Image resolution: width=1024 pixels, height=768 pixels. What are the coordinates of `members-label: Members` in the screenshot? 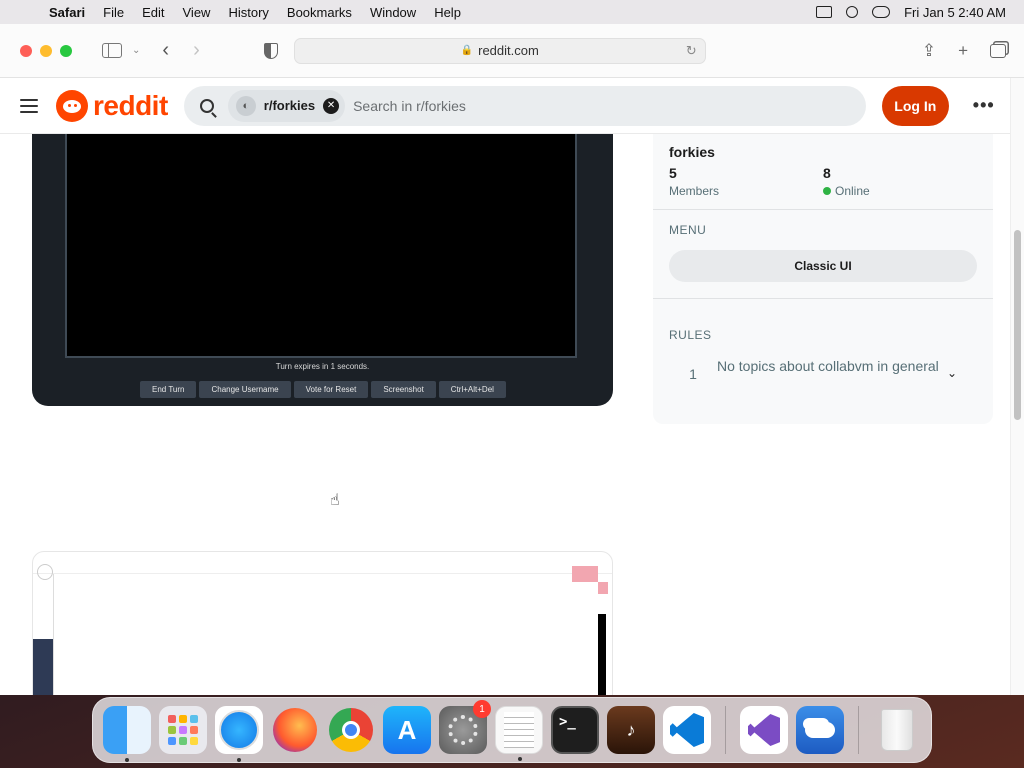 It's located at (694, 191).